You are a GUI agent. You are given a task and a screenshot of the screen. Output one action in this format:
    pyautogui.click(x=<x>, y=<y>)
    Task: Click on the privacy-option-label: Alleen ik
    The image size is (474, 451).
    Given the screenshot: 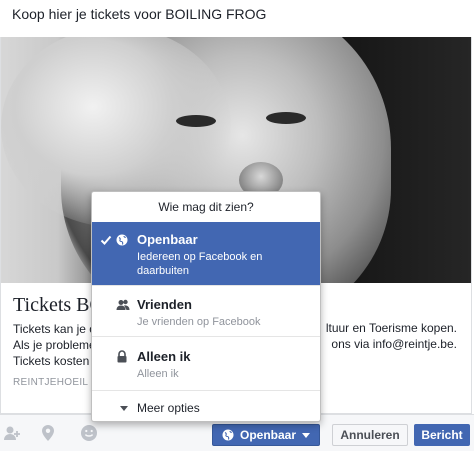 What is the action you would take?
    pyautogui.click(x=164, y=356)
    